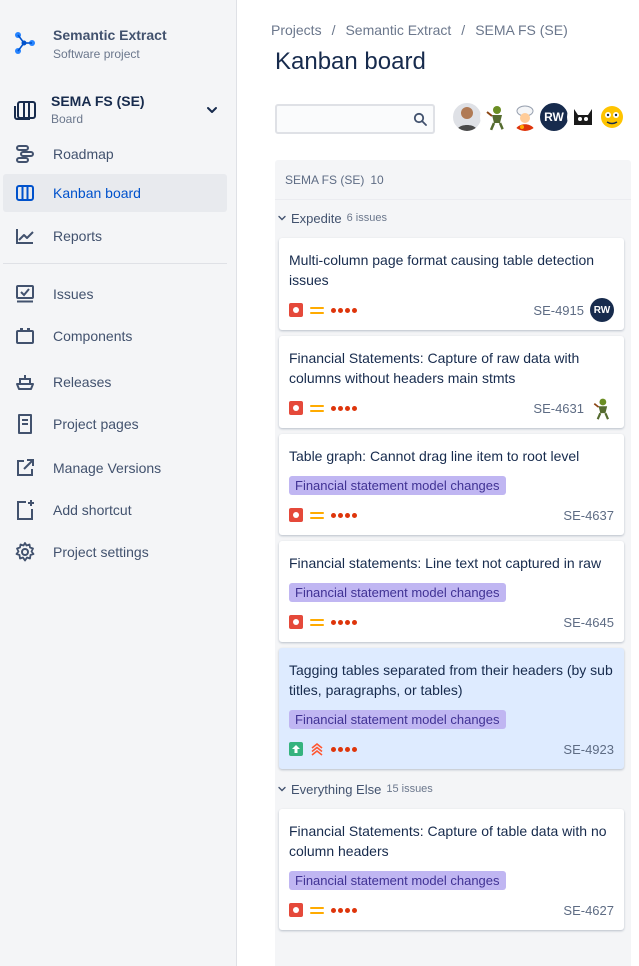  I want to click on sidebar-item-label: Issues, so click(73, 294).